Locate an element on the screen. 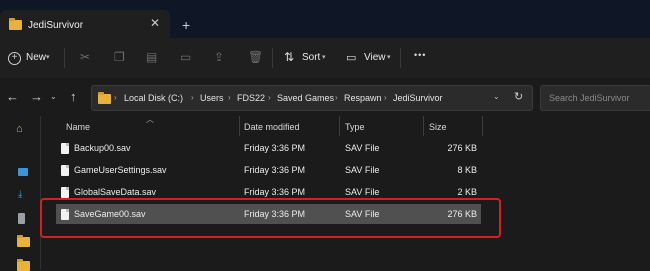 This screenshot has width=650, height=271. home-icon: ⌂ is located at coordinates (19, 129).